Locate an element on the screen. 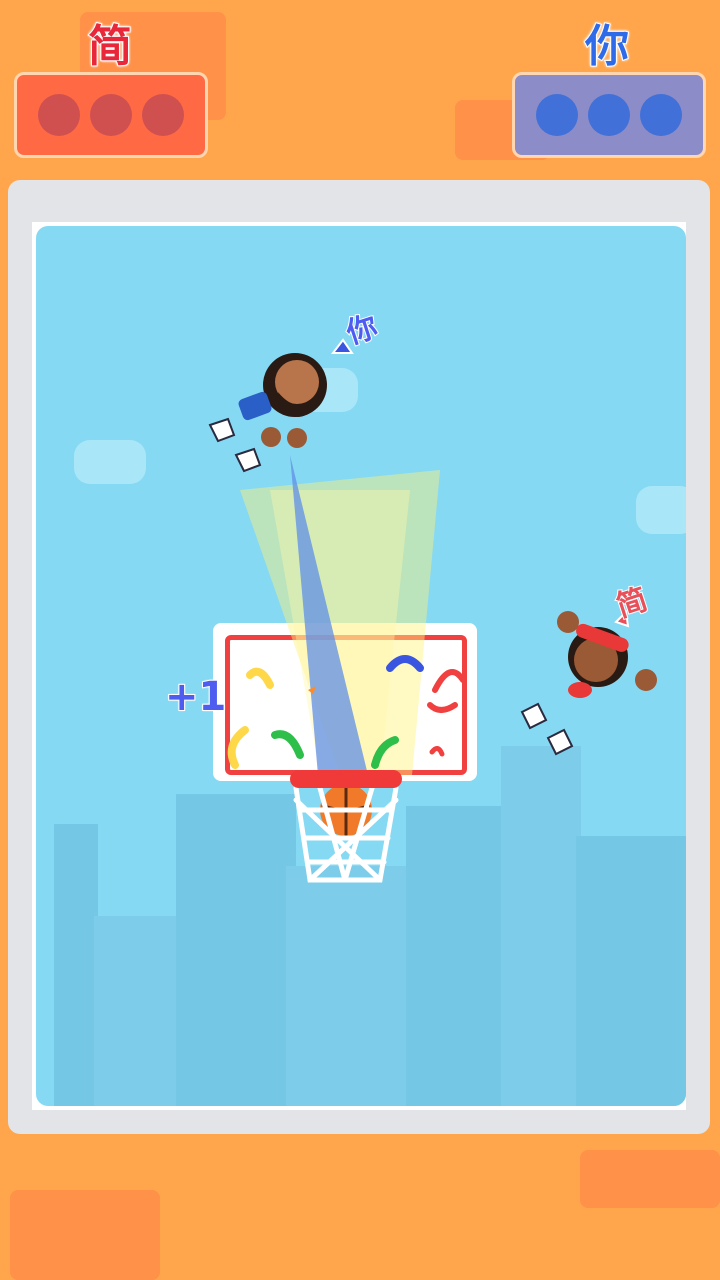 This screenshot has height=1280, width=720. score-popup: +1 is located at coordinates (195, 697).